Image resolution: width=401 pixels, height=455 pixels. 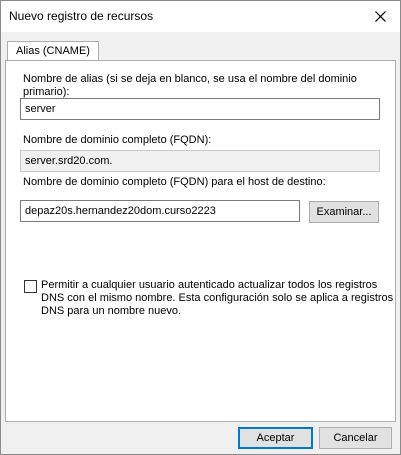 I want to click on alias-name-input: server, so click(x=200, y=109).